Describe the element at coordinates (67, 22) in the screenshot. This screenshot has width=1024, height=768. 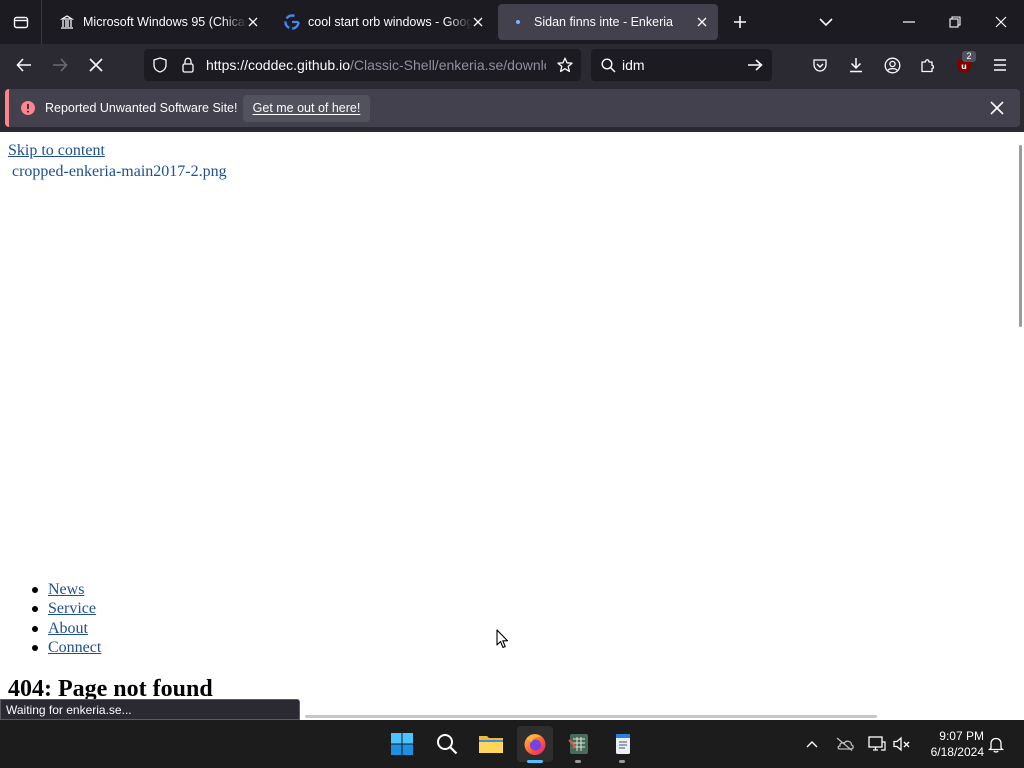
I see `library-icon` at that location.